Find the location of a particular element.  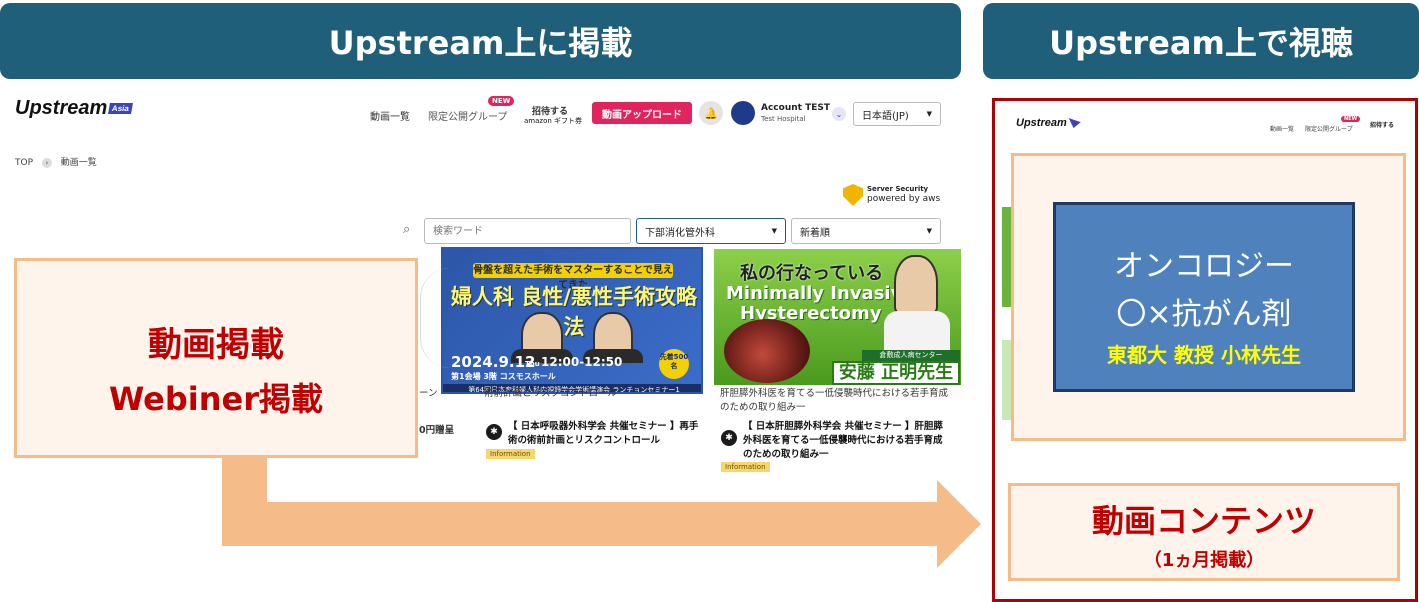

site-logo: Upstream Asia is located at coordinates (74, 108).